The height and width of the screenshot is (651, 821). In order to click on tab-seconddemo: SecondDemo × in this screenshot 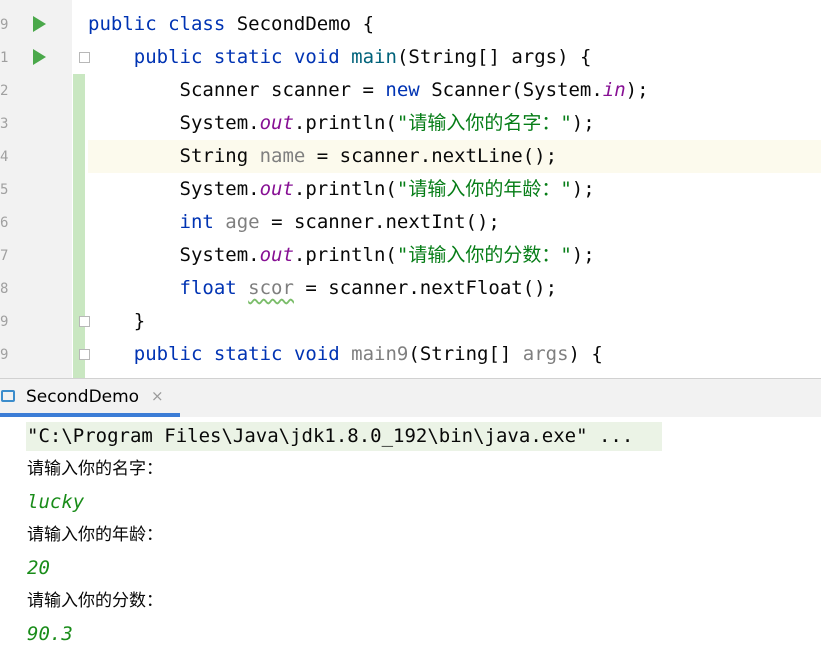, I will do `click(90, 398)`.